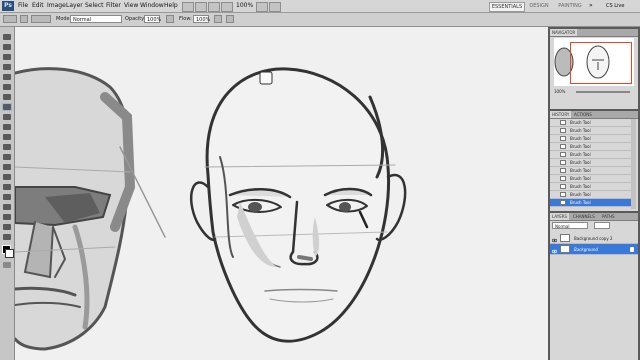 The image size is (640, 360). I want to click on opacity-field: 100%, so click(152, 19).